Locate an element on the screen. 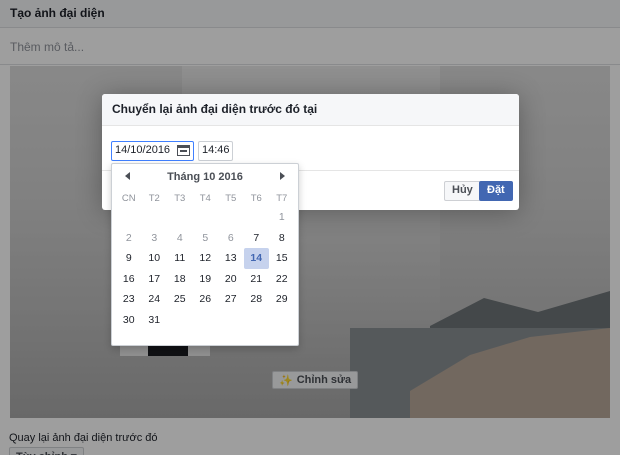 The image size is (620, 455). calendar-month-title: Tháng 10 2016 is located at coordinates (205, 177).